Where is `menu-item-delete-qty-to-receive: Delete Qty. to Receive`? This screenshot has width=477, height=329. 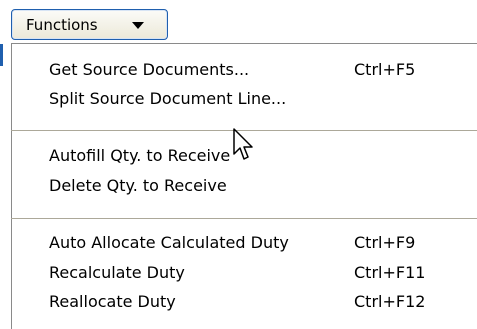
menu-item-delete-qty-to-receive: Delete Qty. to Receive is located at coordinates (244, 186).